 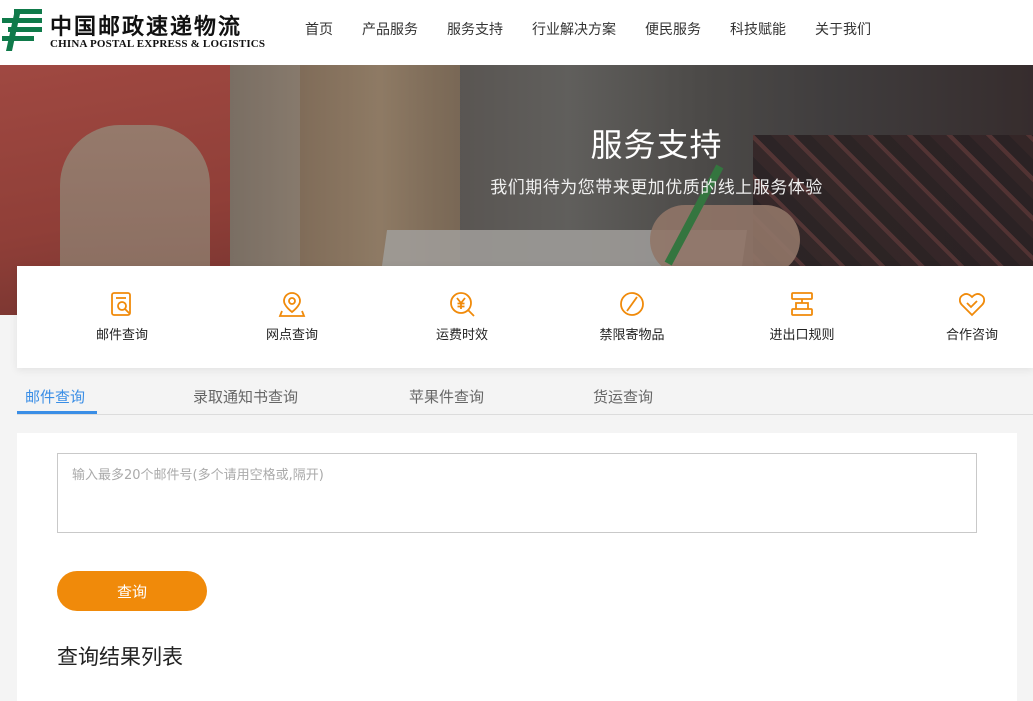 What do you see at coordinates (319, 29) in the screenshot?
I see `nav-item-home: 首页` at bounding box center [319, 29].